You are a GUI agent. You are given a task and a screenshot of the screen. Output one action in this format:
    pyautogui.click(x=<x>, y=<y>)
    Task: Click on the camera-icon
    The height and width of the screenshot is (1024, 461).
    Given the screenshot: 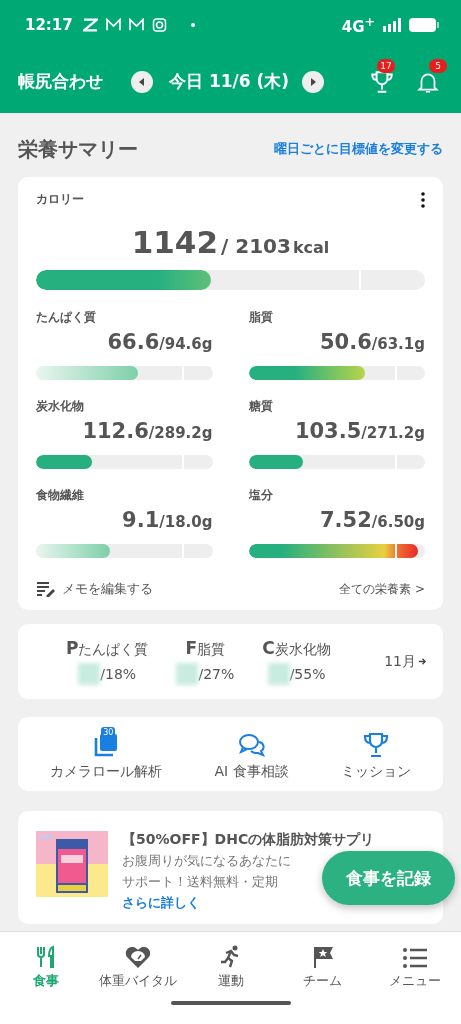 What is the action you would take?
    pyautogui.click(x=159, y=25)
    